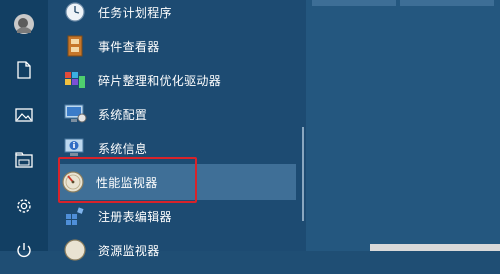 The height and width of the screenshot is (274, 500). What do you see at coordinates (180, 114) in the screenshot?
I see `app-system-config: 系统配置` at bounding box center [180, 114].